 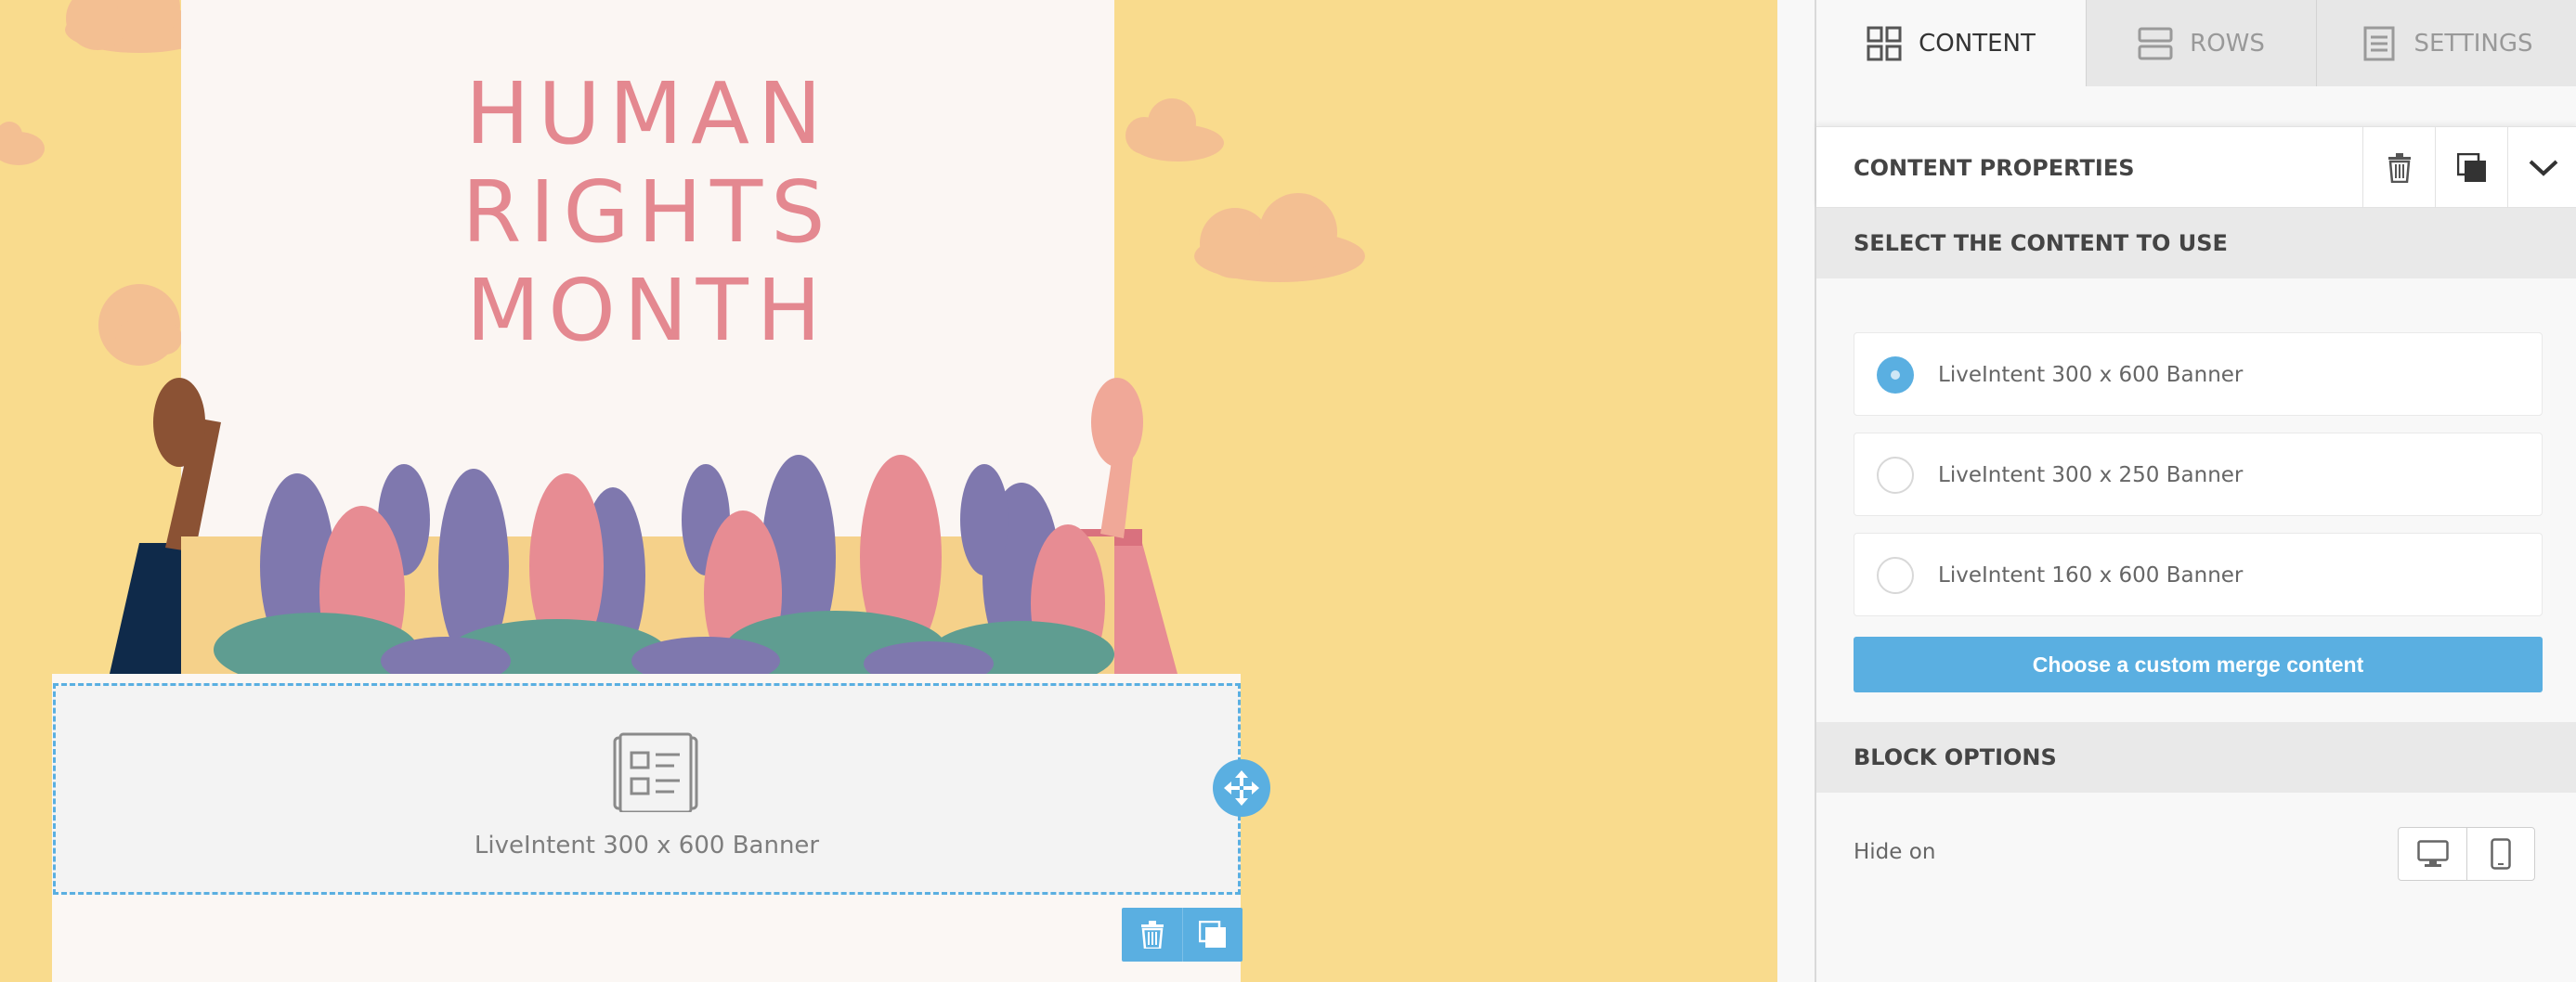 I want to click on tab-label: SETTINGS, so click(x=2473, y=43).